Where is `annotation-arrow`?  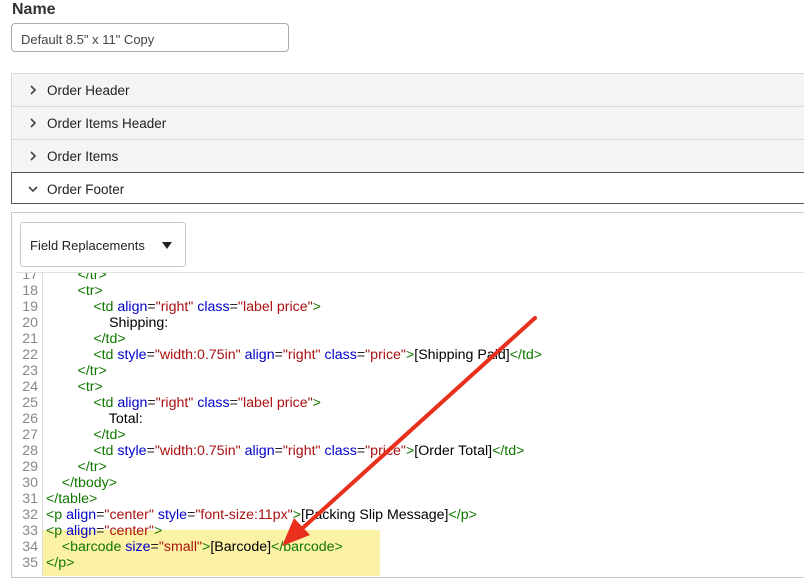 annotation-arrow is located at coordinates (409, 431).